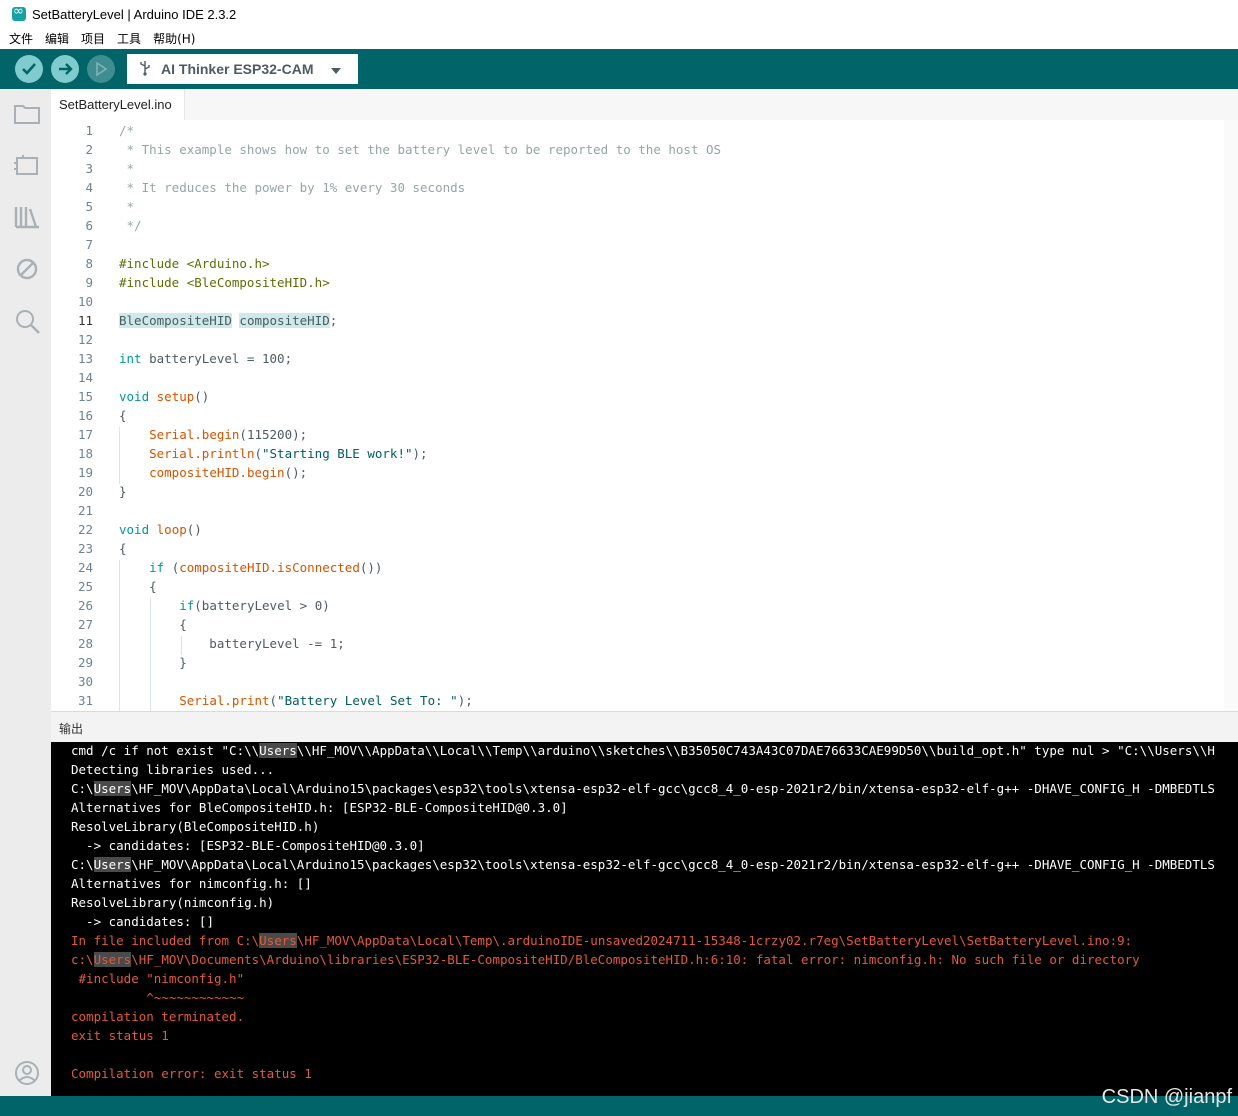 The width and height of the screenshot is (1238, 1116). Describe the element at coordinates (120, 1035) in the screenshot. I see `console-line: exit status 1` at that location.